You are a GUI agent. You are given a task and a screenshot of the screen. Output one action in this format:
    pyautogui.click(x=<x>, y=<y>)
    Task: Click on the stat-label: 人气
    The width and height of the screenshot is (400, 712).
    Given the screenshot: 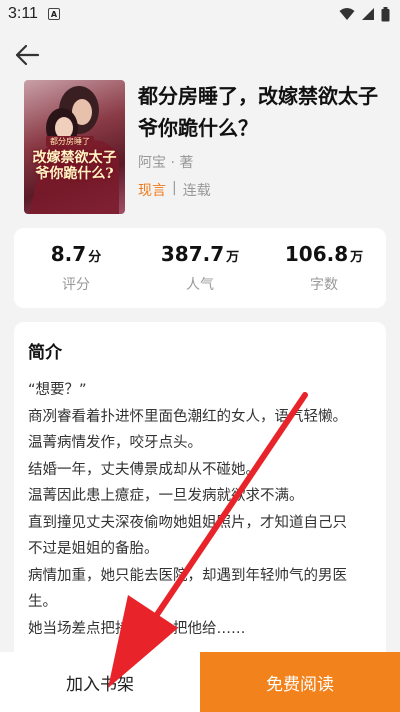 What is the action you would take?
    pyautogui.click(x=200, y=285)
    